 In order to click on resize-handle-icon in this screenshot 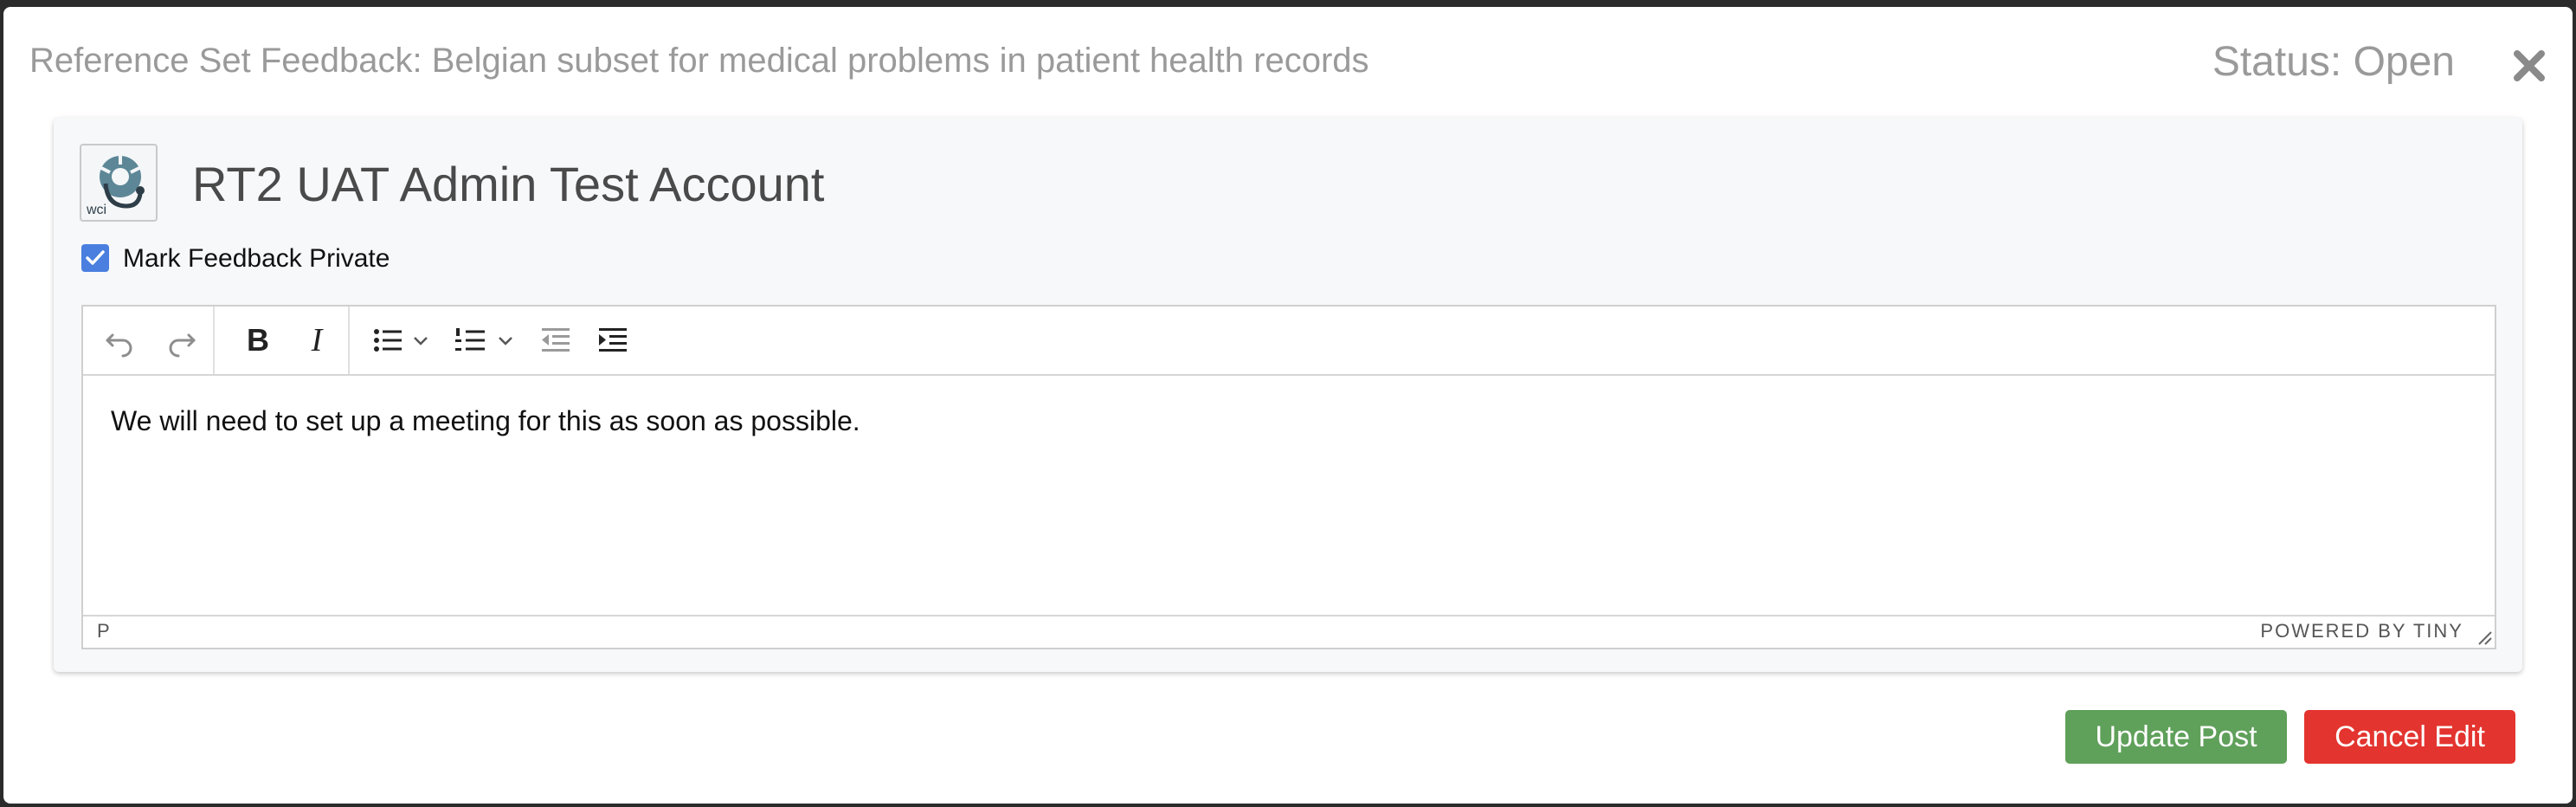, I will do `click(2483, 636)`.